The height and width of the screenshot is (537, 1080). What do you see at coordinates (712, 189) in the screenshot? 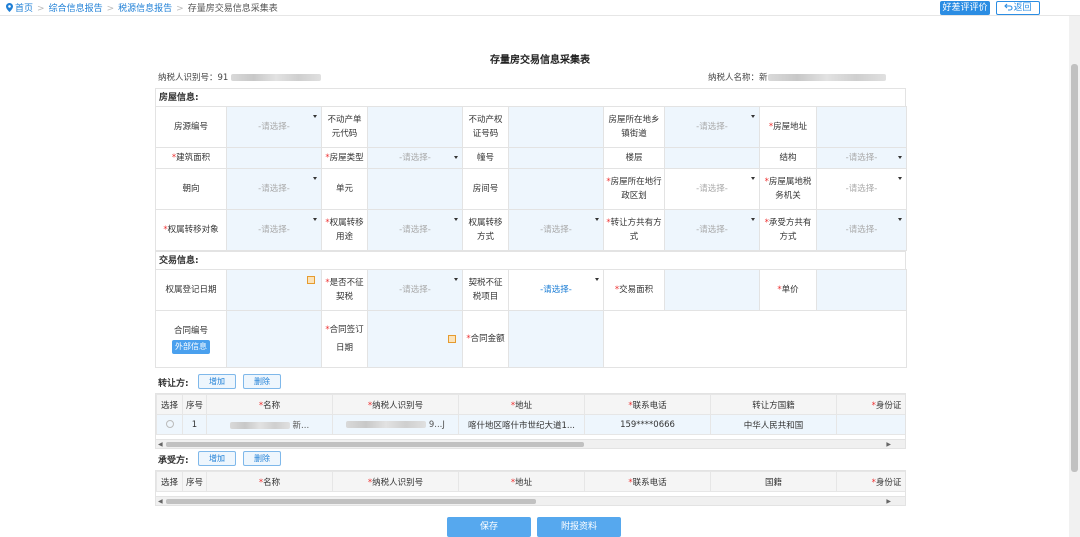
I see `district-select: -请选择-` at bounding box center [712, 189].